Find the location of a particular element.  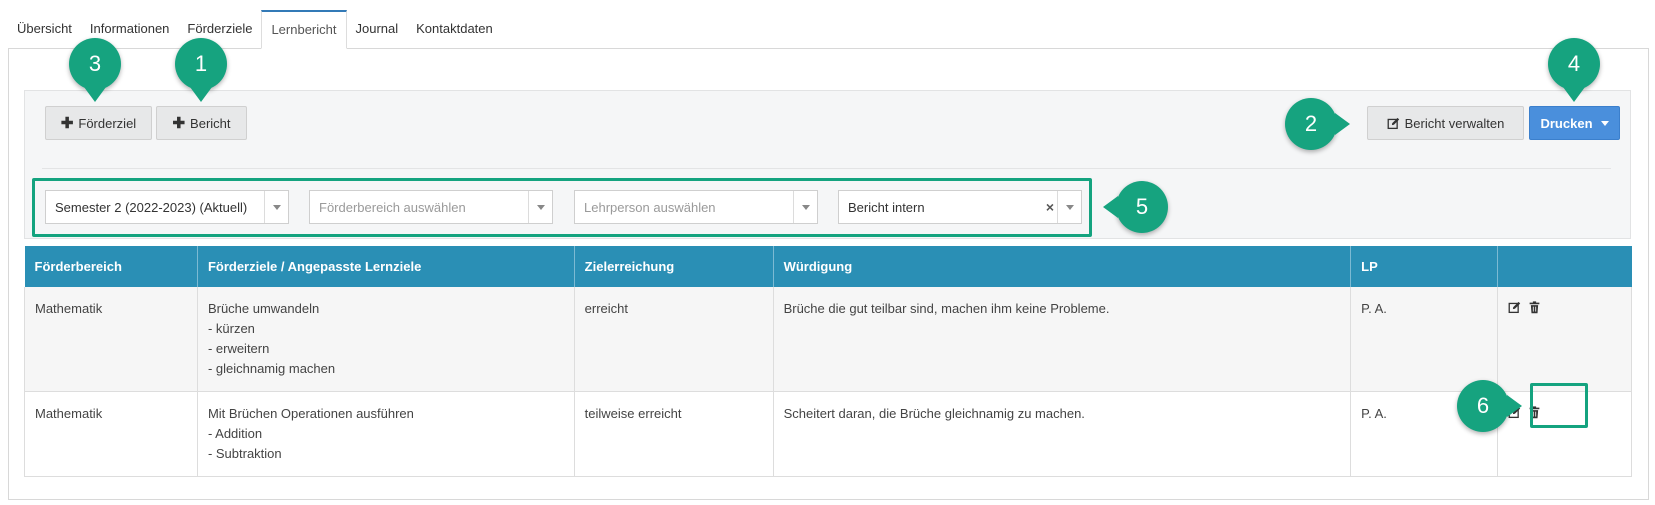

callout-marker-1: 1 is located at coordinates (201, 64).